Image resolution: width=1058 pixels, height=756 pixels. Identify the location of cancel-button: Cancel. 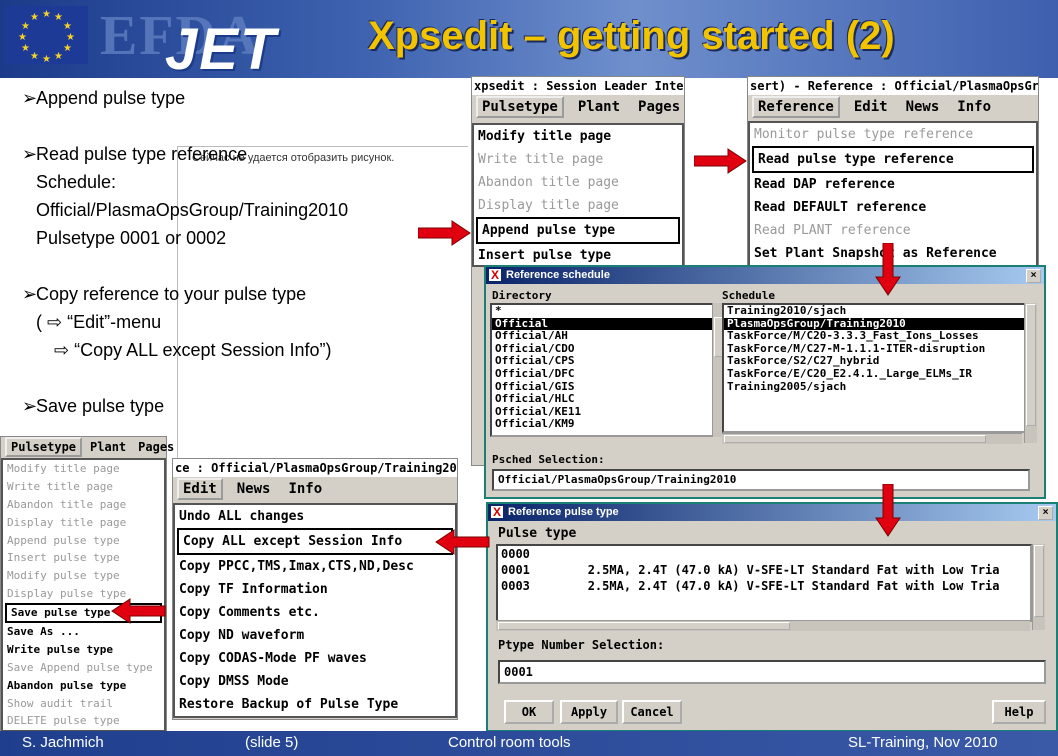
(652, 712).